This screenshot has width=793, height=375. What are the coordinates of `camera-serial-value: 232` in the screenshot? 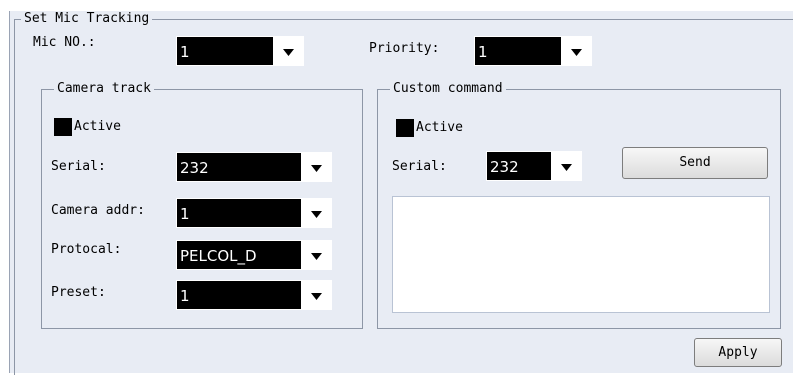 It's located at (239, 167).